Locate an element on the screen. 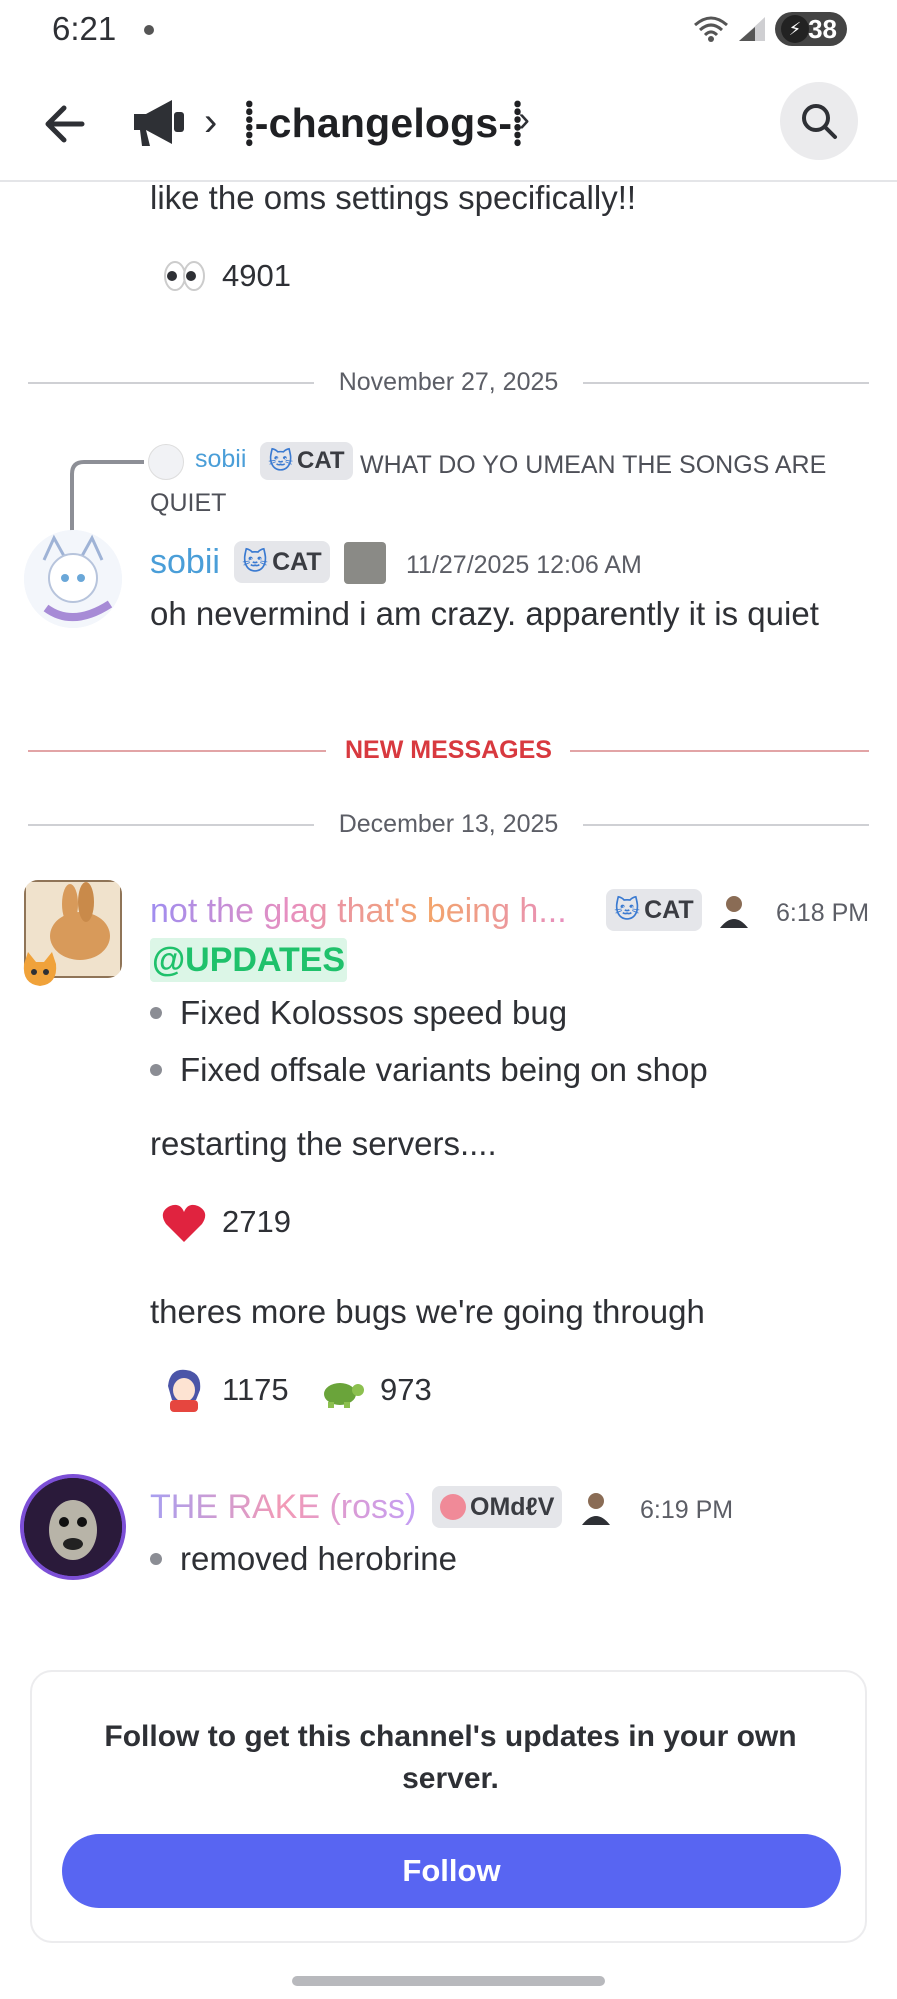 This screenshot has height=1999, width=897. back-arrow-icon is located at coordinates (68, 124).